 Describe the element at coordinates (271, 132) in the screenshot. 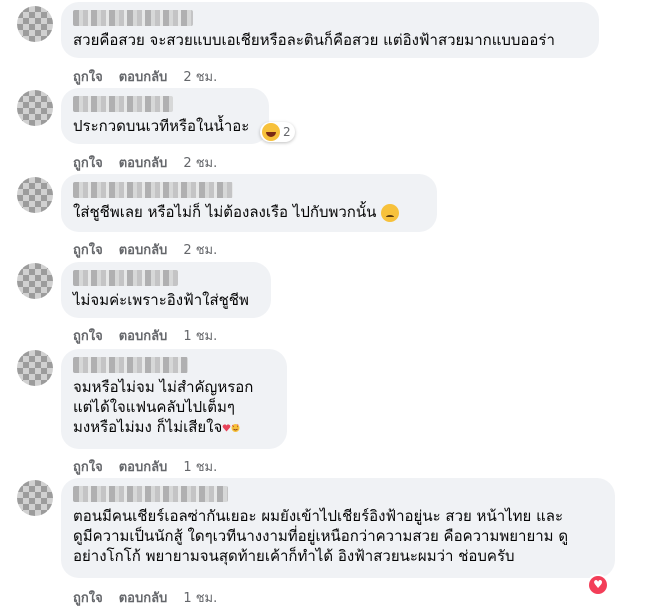

I see `haha-emoji-icon` at that location.